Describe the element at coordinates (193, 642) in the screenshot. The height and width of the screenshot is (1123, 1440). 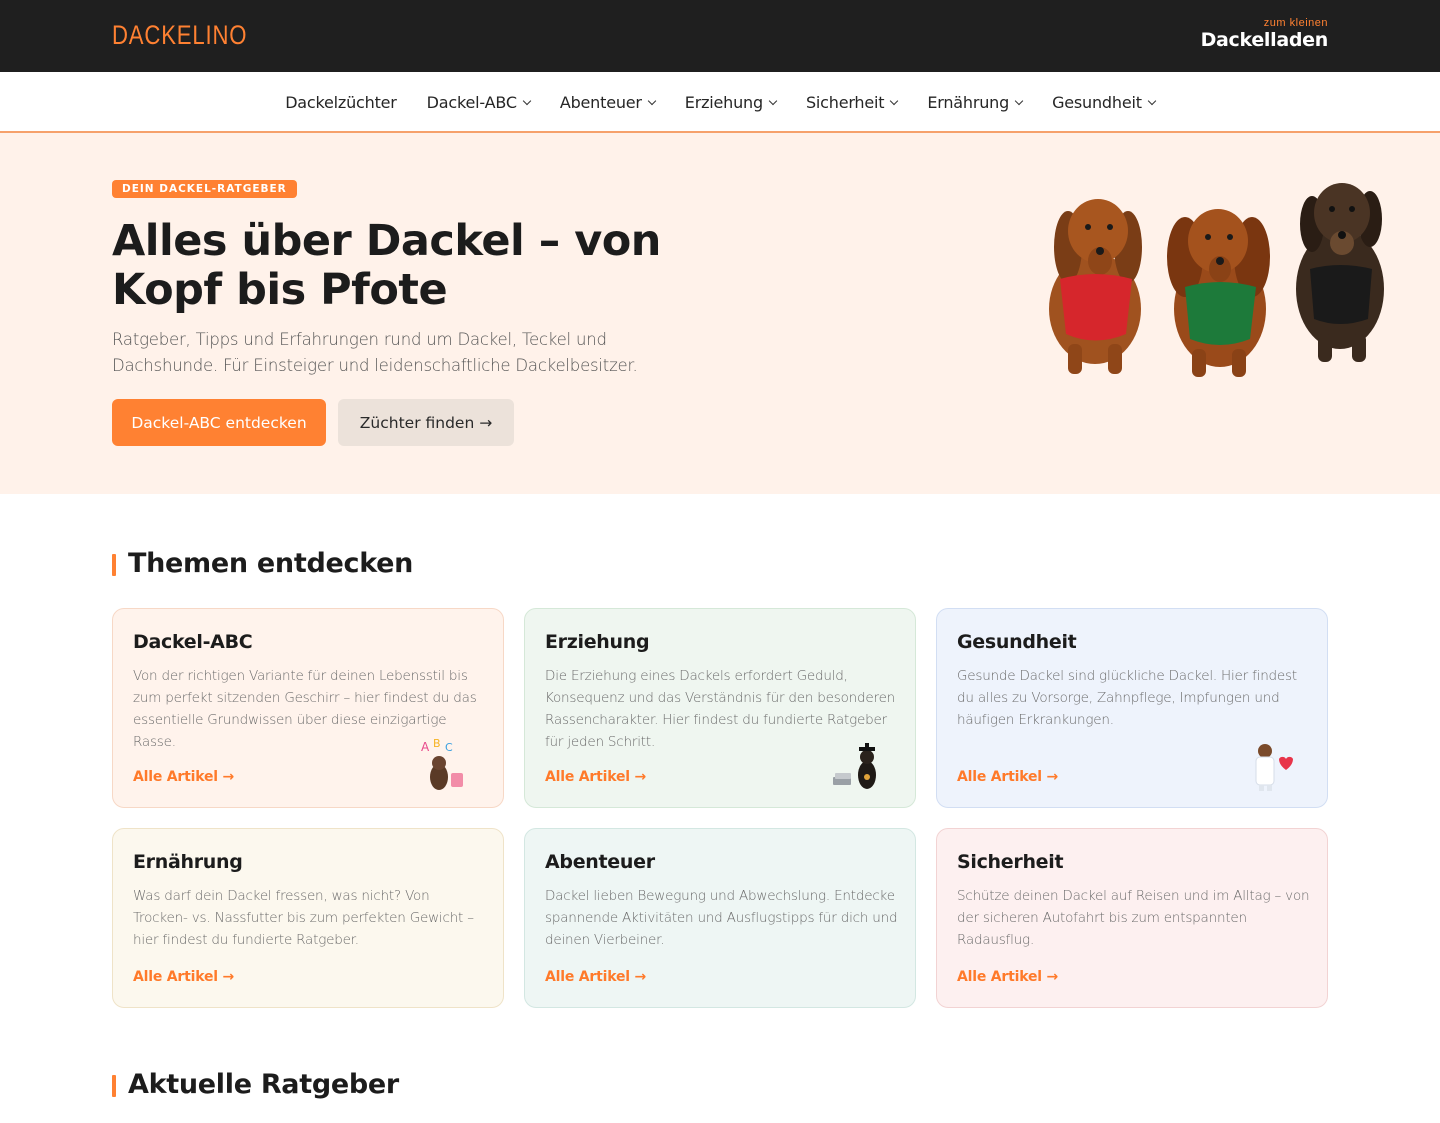
I see `card-title: Dackel-ABC` at that location.